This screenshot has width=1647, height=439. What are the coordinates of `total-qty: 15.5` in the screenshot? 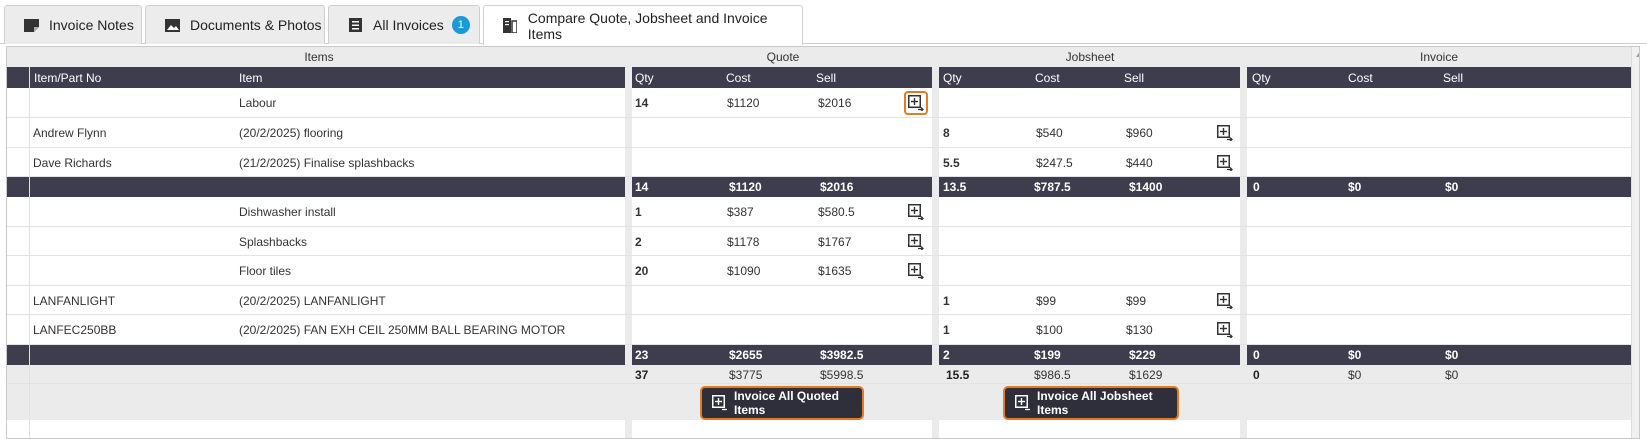 It's located at (958, 375).